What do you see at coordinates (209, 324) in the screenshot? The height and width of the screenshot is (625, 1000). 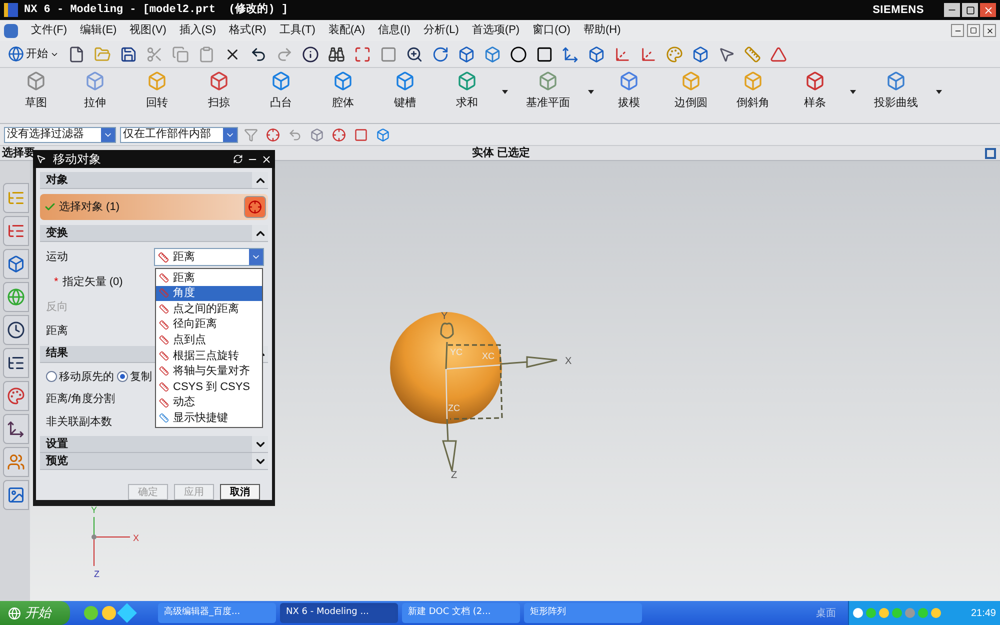 I see `dropdown-option: 径向距离` at bounding box center [209, 324].